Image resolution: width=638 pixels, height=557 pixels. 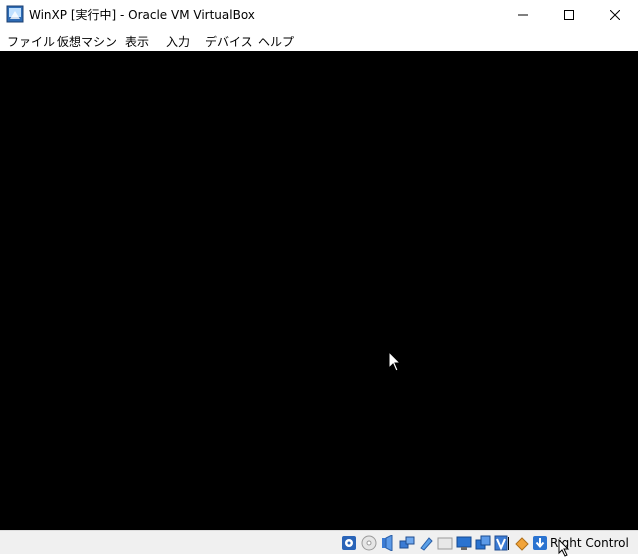 I want to click on minimize-icon, so click(x=523, y=14).